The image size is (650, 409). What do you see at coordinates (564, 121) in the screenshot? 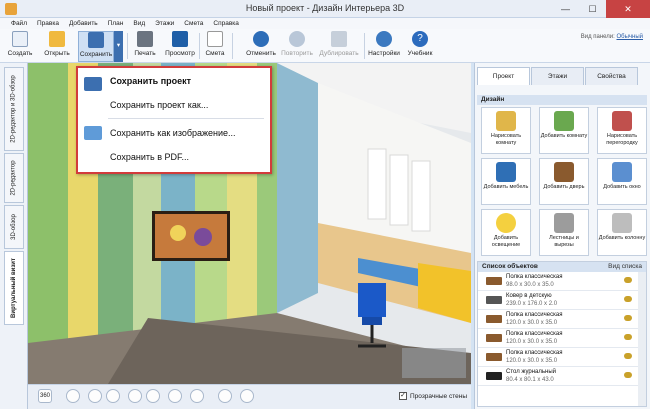
I see `room-icon` at bounding box center [564, 121].